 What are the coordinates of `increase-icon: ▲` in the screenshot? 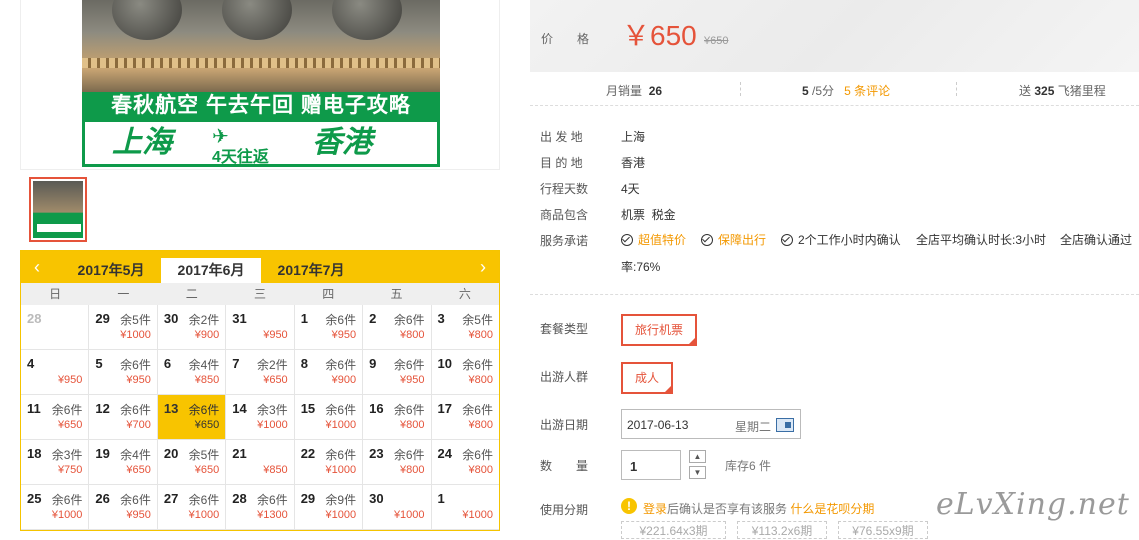 It's located at (697, 456).